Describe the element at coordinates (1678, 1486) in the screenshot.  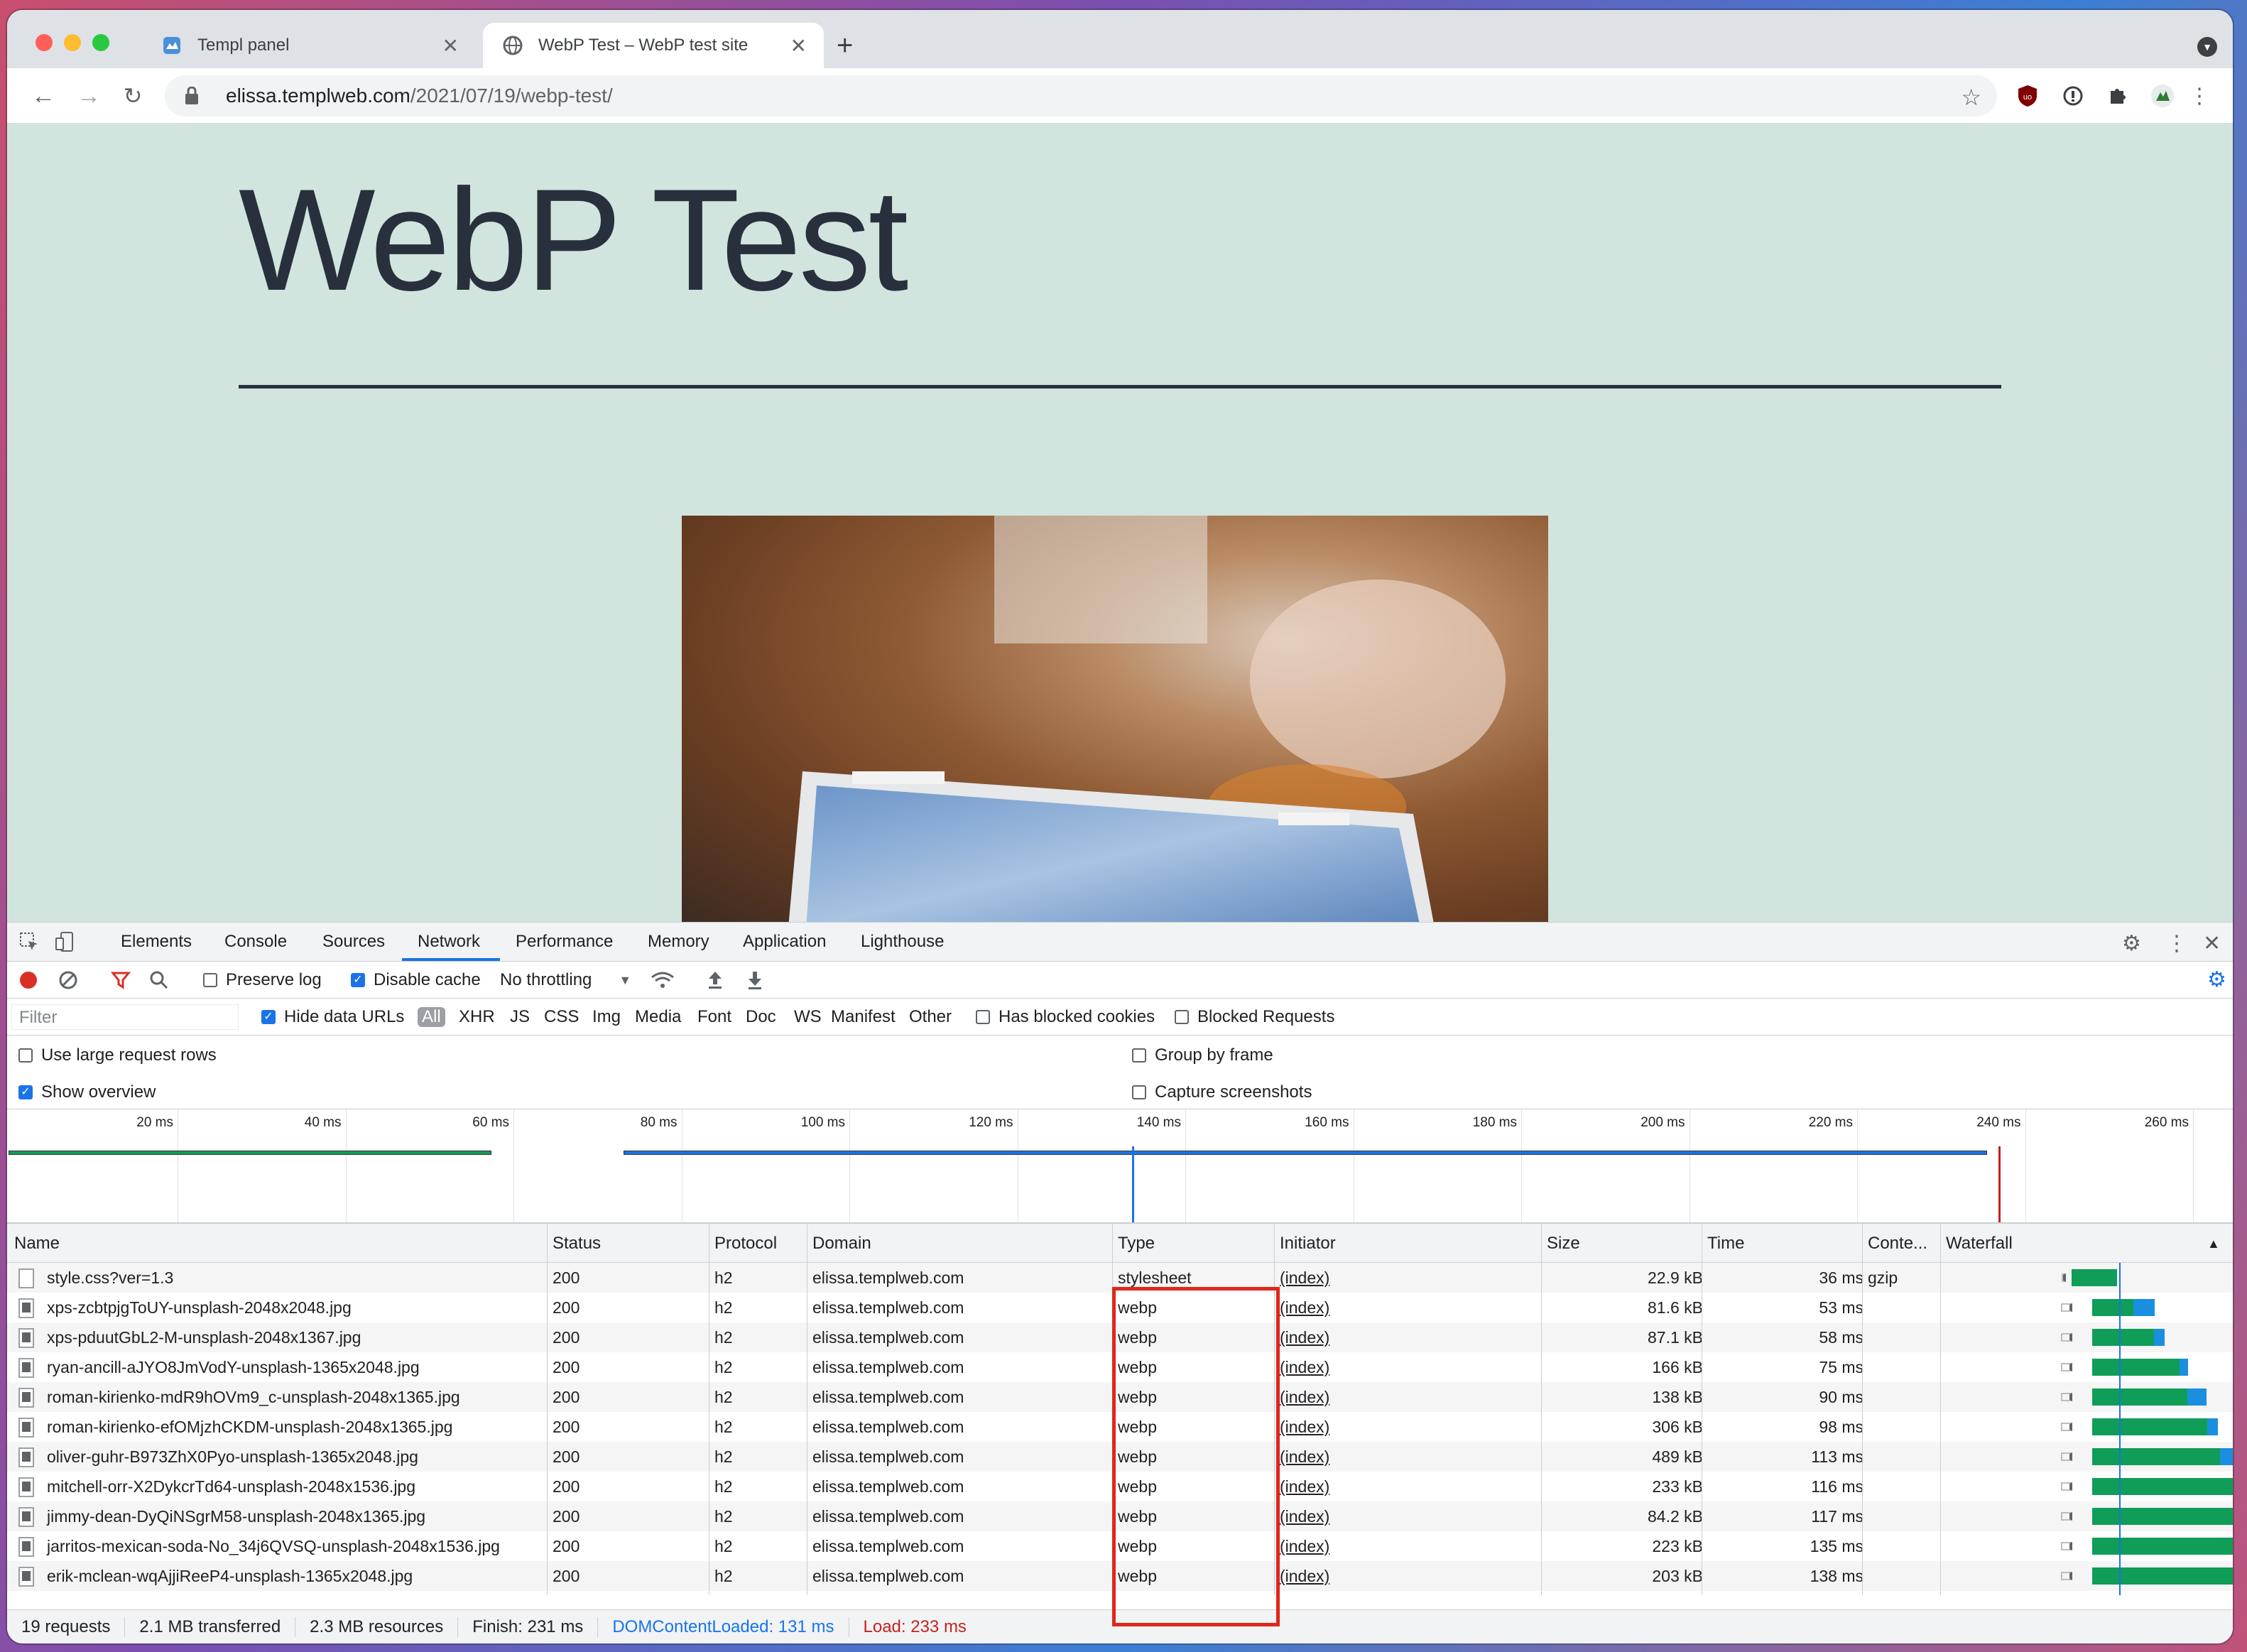
I see `cell-size: 233 kB` at that location.